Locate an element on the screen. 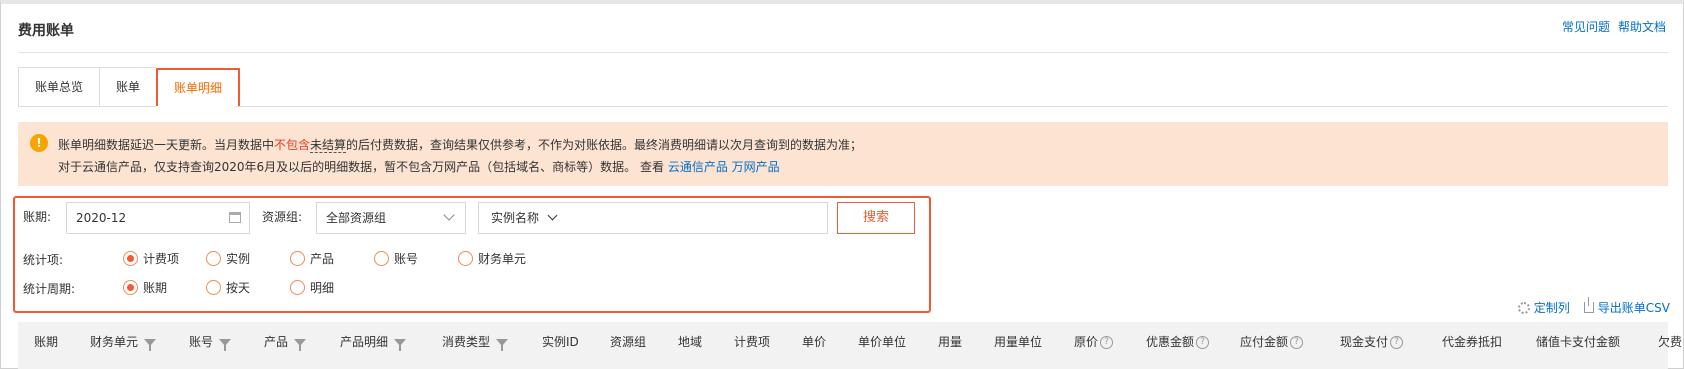  col-arrears: 欠费 is located at coordinates (1670, 342).